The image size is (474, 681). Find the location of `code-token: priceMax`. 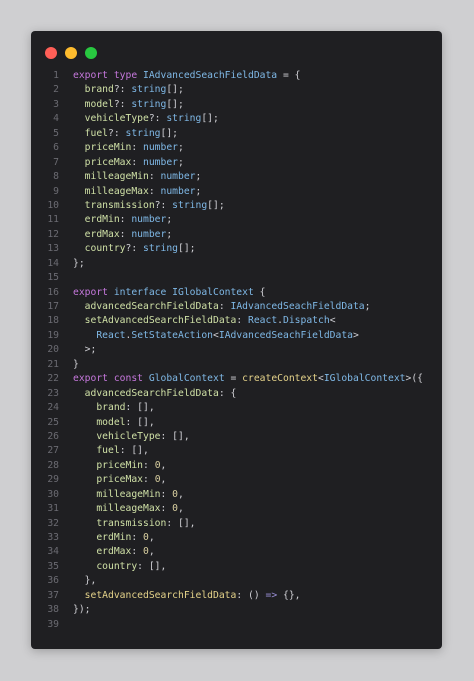

code-token: priceMax is located at coordinates (120, 480).